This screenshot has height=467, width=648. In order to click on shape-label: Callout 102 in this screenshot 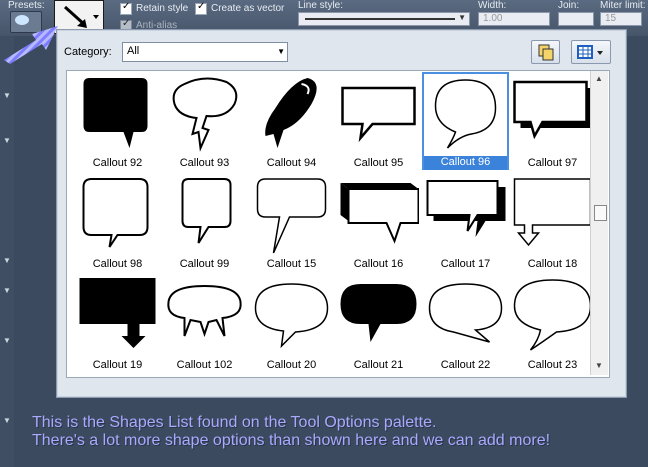, I will do `click(204, 365)`.